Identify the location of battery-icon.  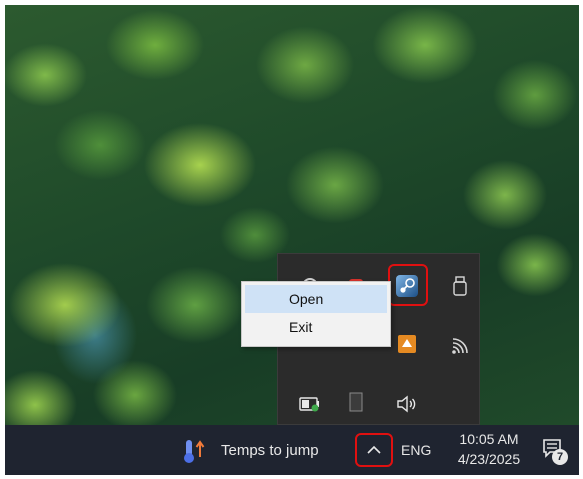
(310, 404).